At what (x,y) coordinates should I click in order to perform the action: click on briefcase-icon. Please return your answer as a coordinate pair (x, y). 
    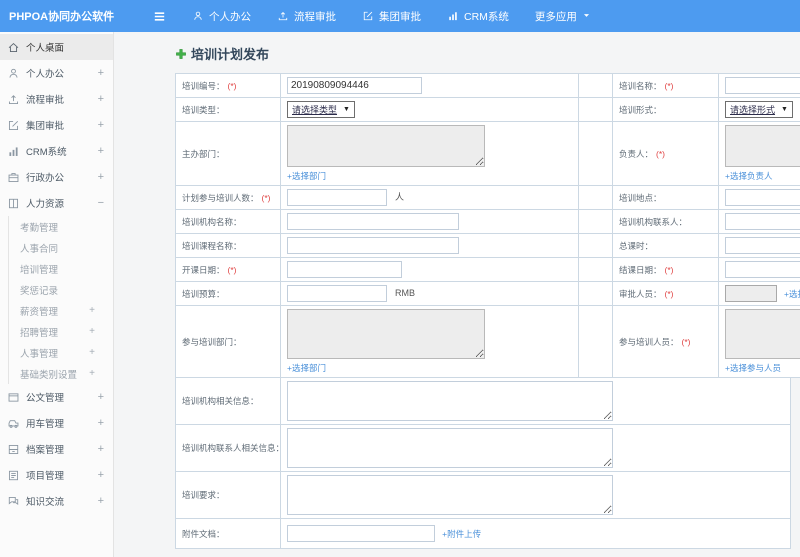
    Looking at the image, I should click on (13, 177).